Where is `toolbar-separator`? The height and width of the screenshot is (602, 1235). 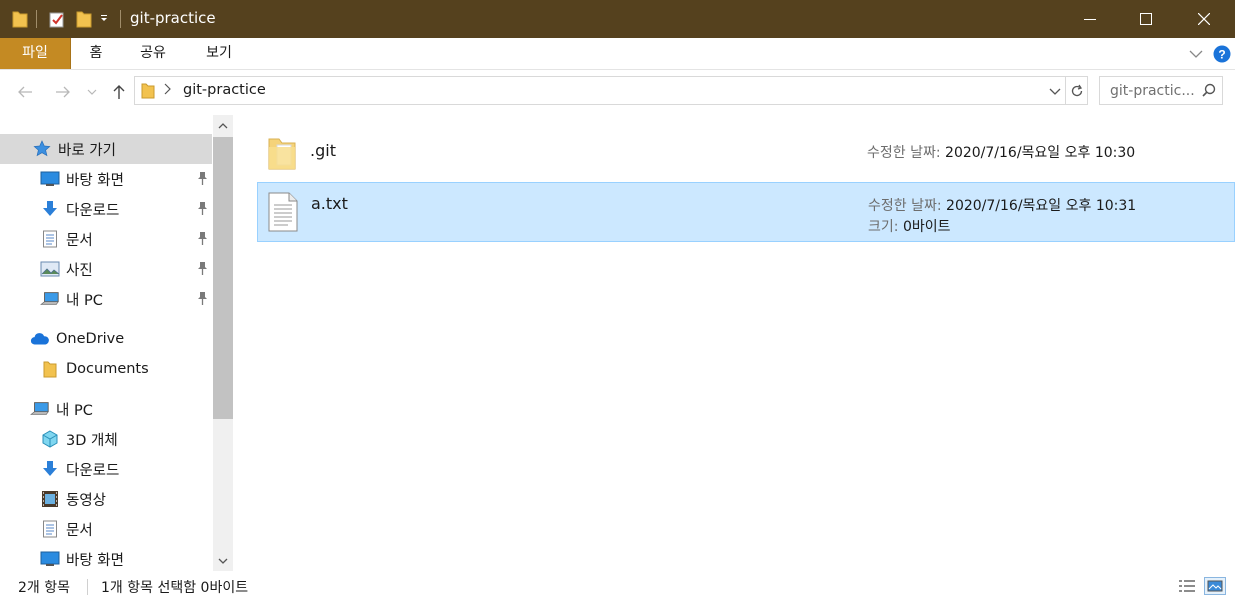
toolbar-separator is located at coordinates (120, 19).